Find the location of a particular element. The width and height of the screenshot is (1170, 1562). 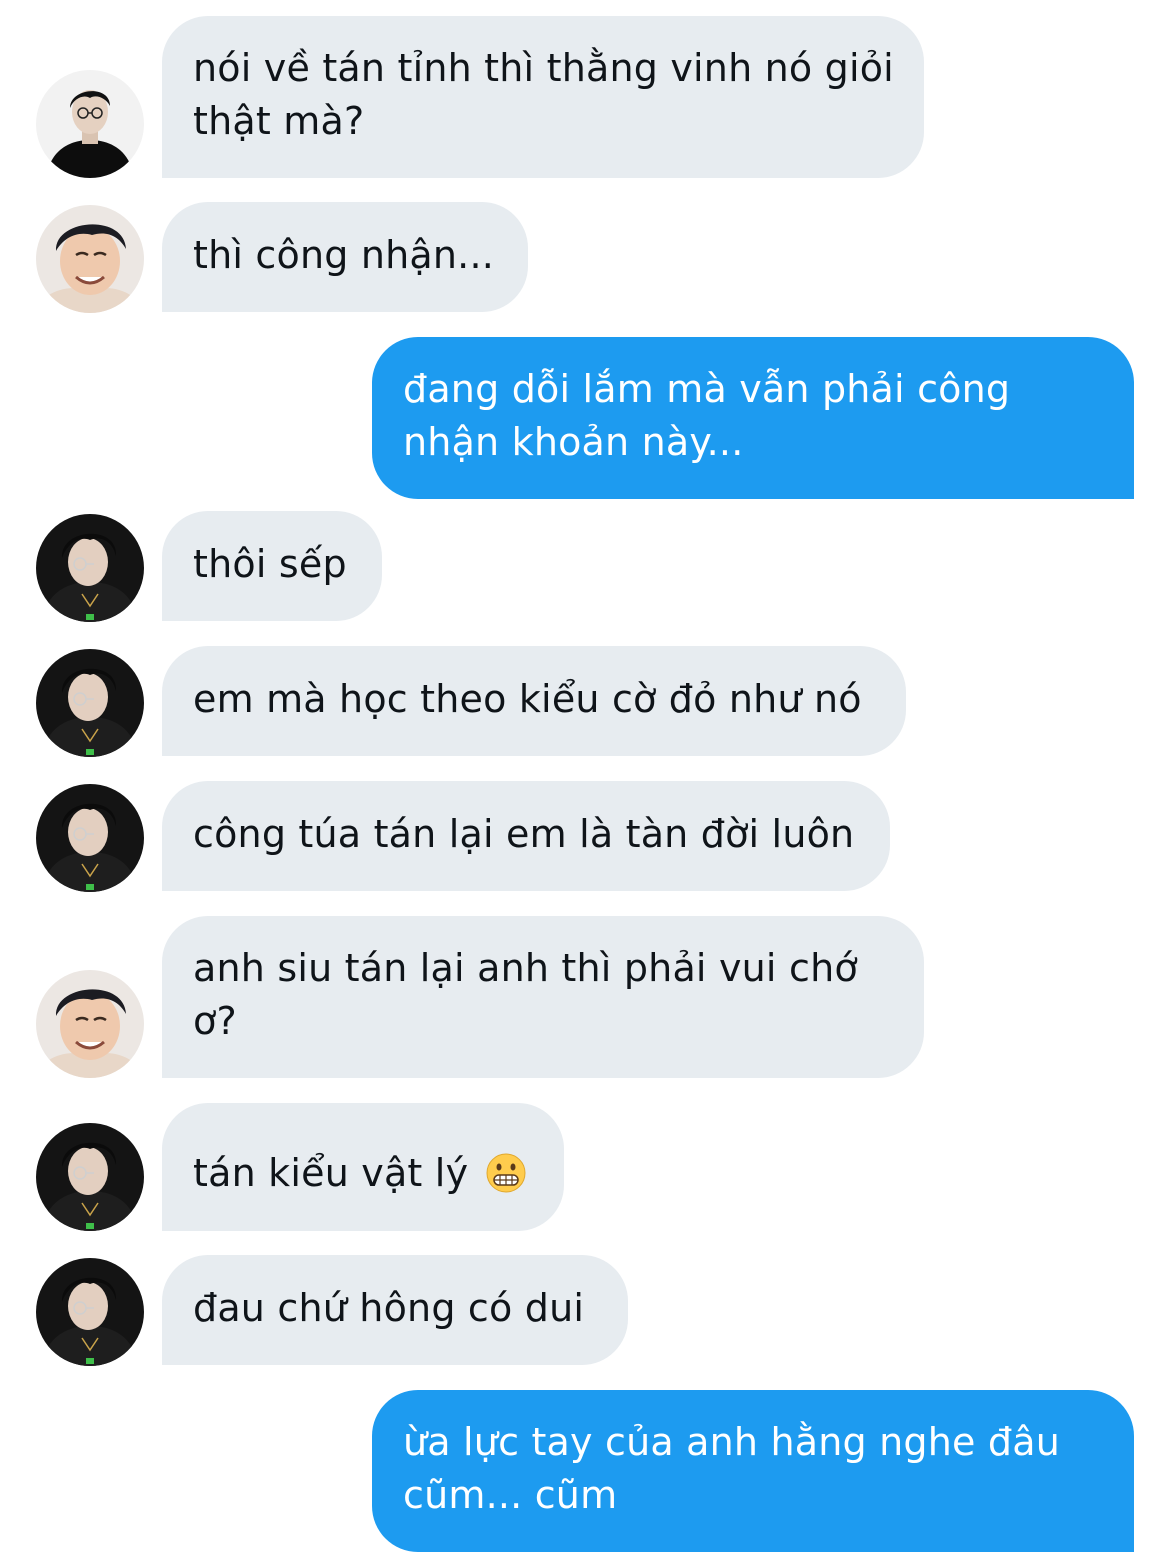

message-text: tán kiểu vật lý is located at coordinates (331, 1173).